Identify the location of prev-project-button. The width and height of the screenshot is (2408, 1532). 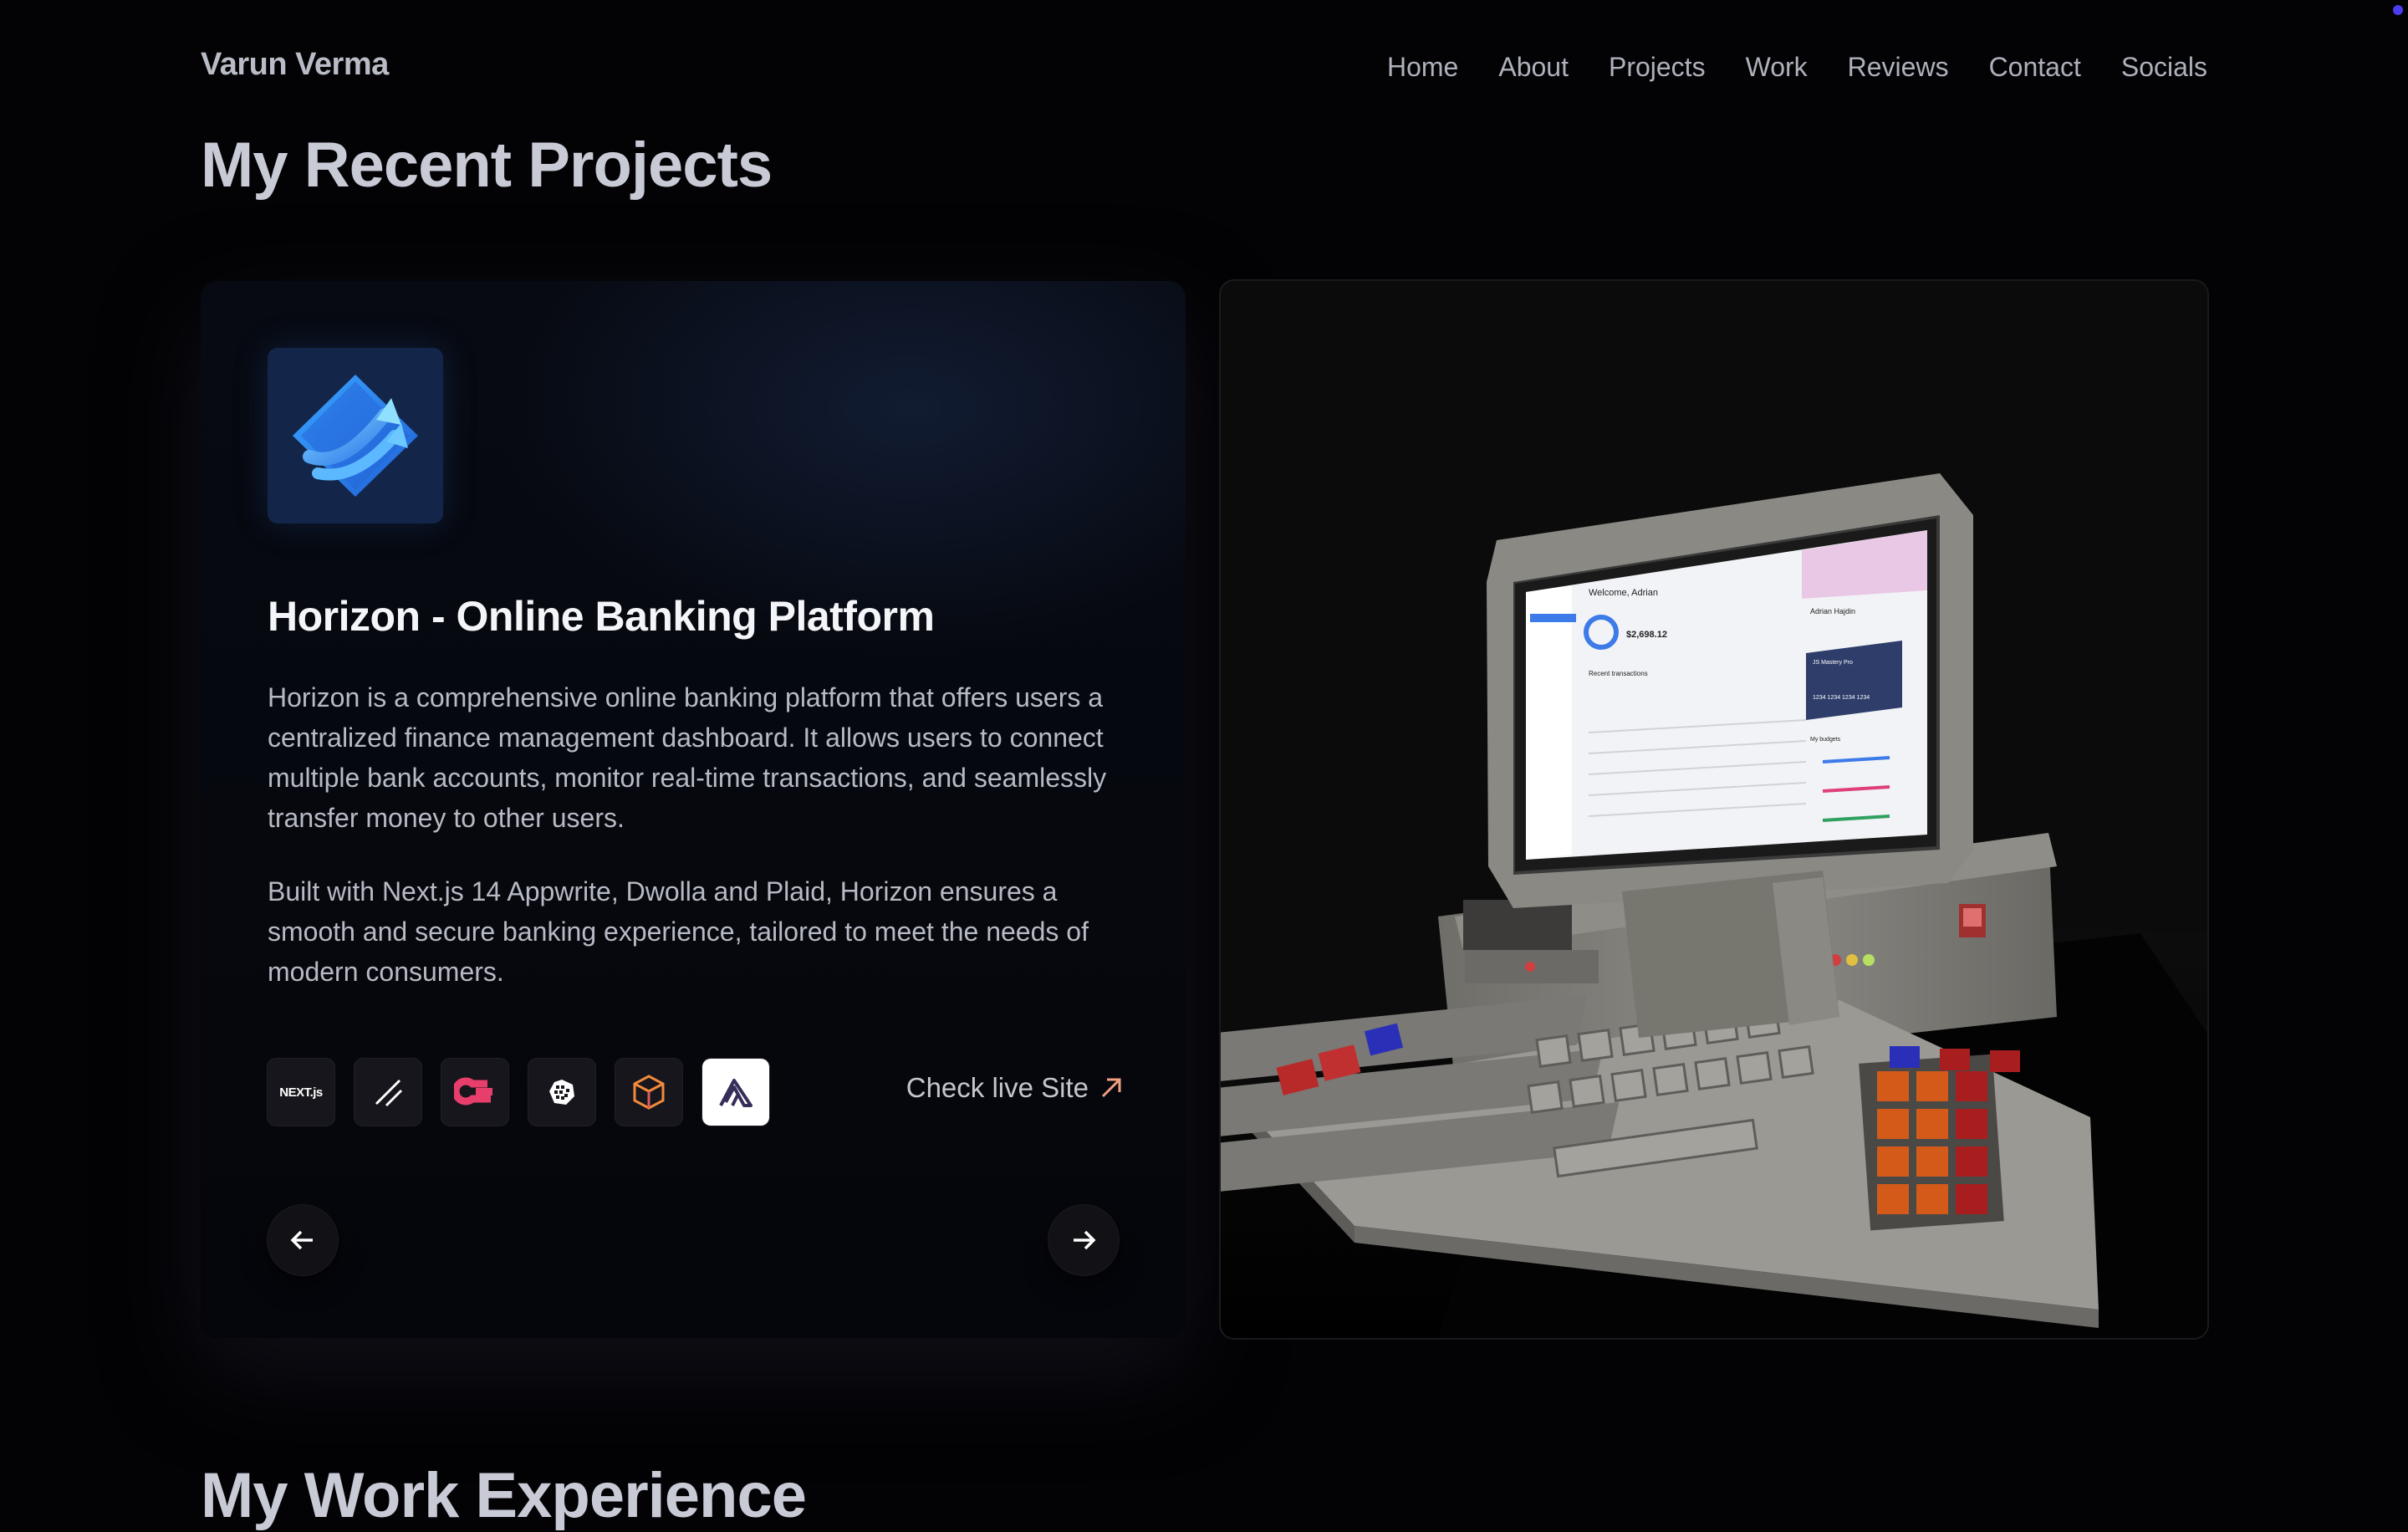
(303, 1240).